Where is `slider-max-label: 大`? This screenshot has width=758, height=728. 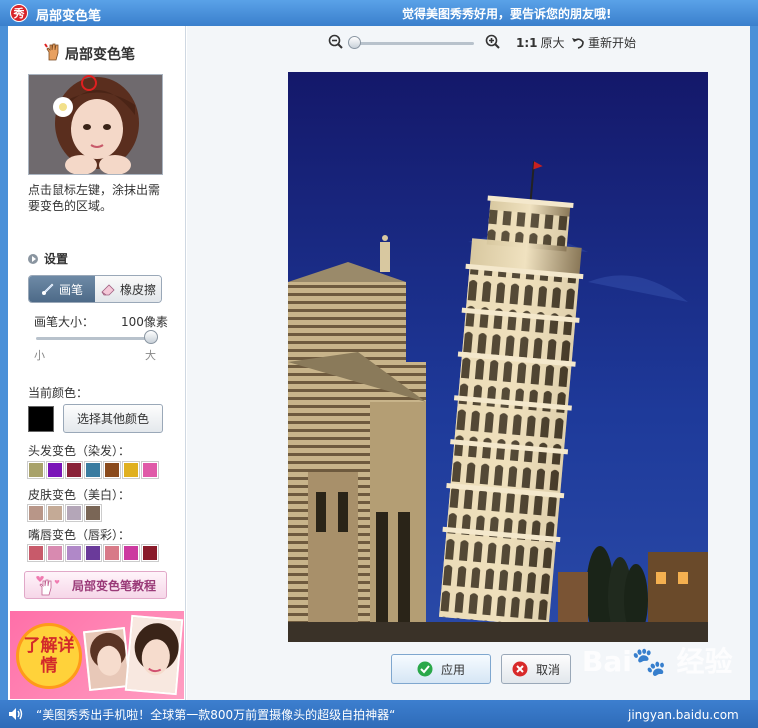 slider-max-label: 大 is located at coordinates (150, 355).